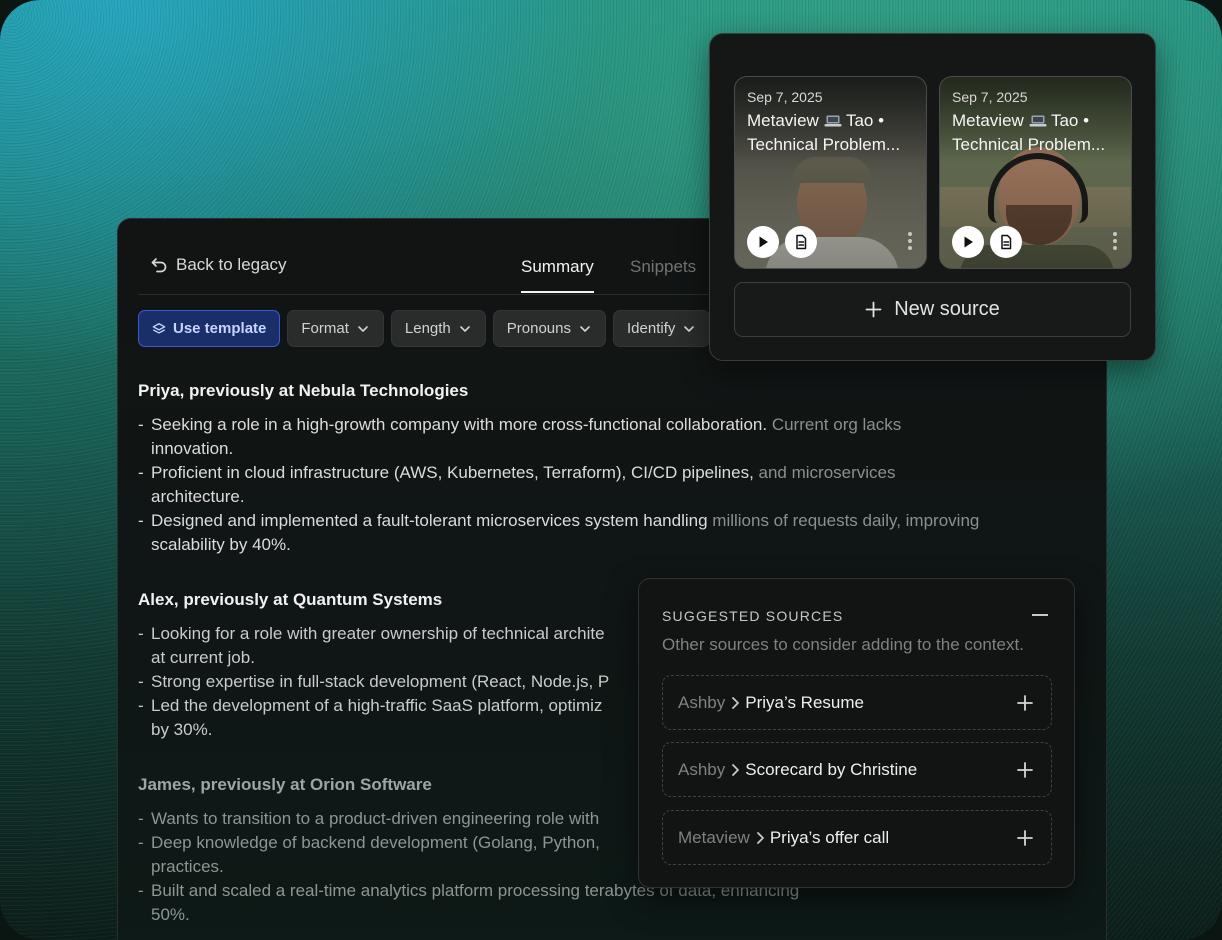 This screenshot has width=1222, height=940. I want to click on new-source-label: New source, so click(947, 309).